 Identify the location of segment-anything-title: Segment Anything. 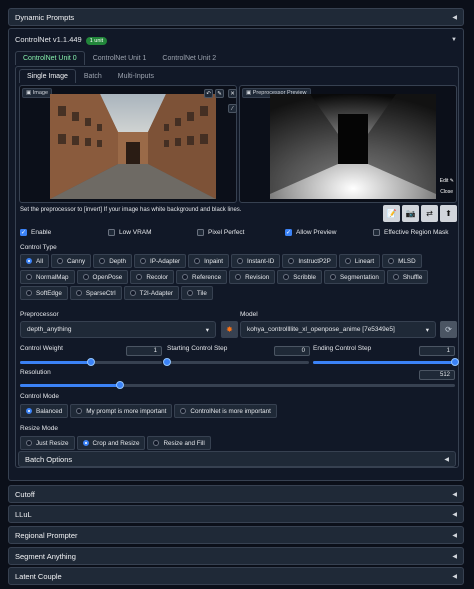
(45, 556).